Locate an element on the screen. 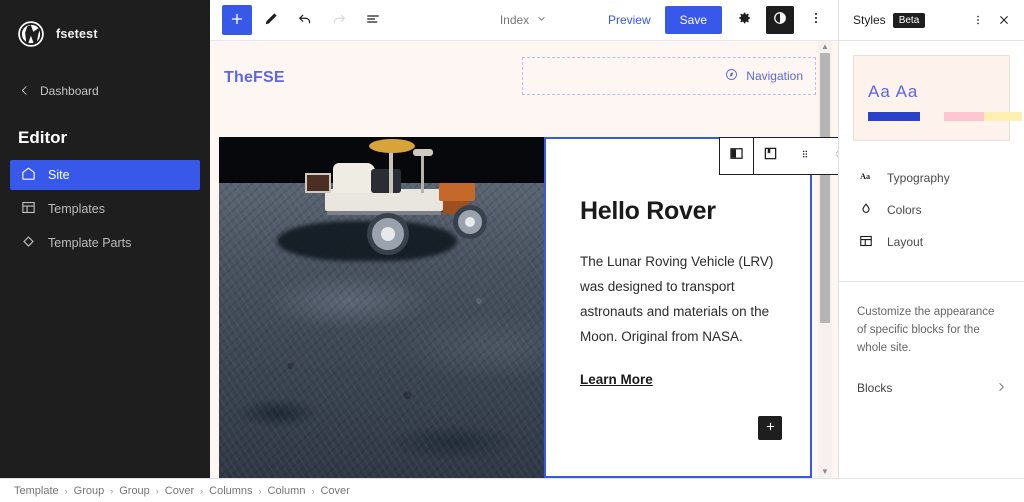  redo-button is located at coordinates (339, 20).